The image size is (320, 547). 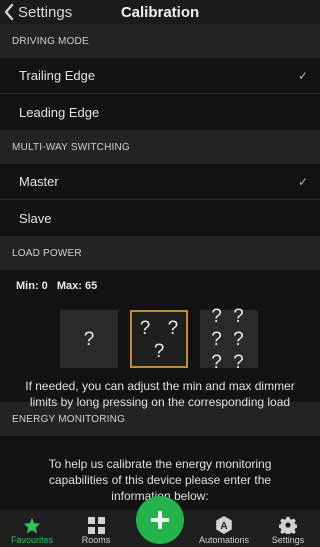 I want to click on back-button: Settings, so click(x=38, y=12).